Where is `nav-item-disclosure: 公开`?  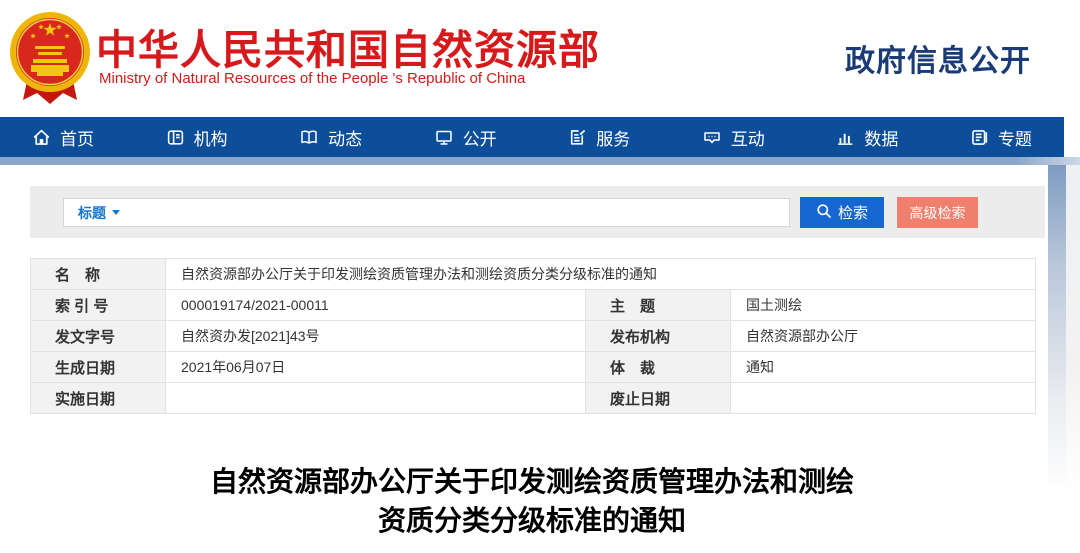
nav-item-disclosure: 公开 is located at coordinates (465, 137).